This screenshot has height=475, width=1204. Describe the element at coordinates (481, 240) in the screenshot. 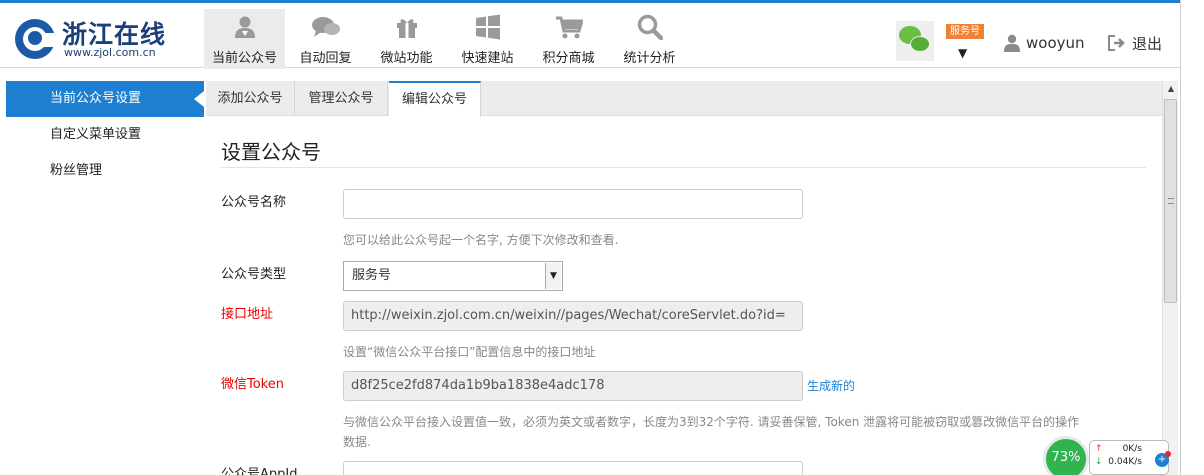

I see `name-hint: 您可以给此公众号起一个名字, 方便下次修改和查看.` at that location.